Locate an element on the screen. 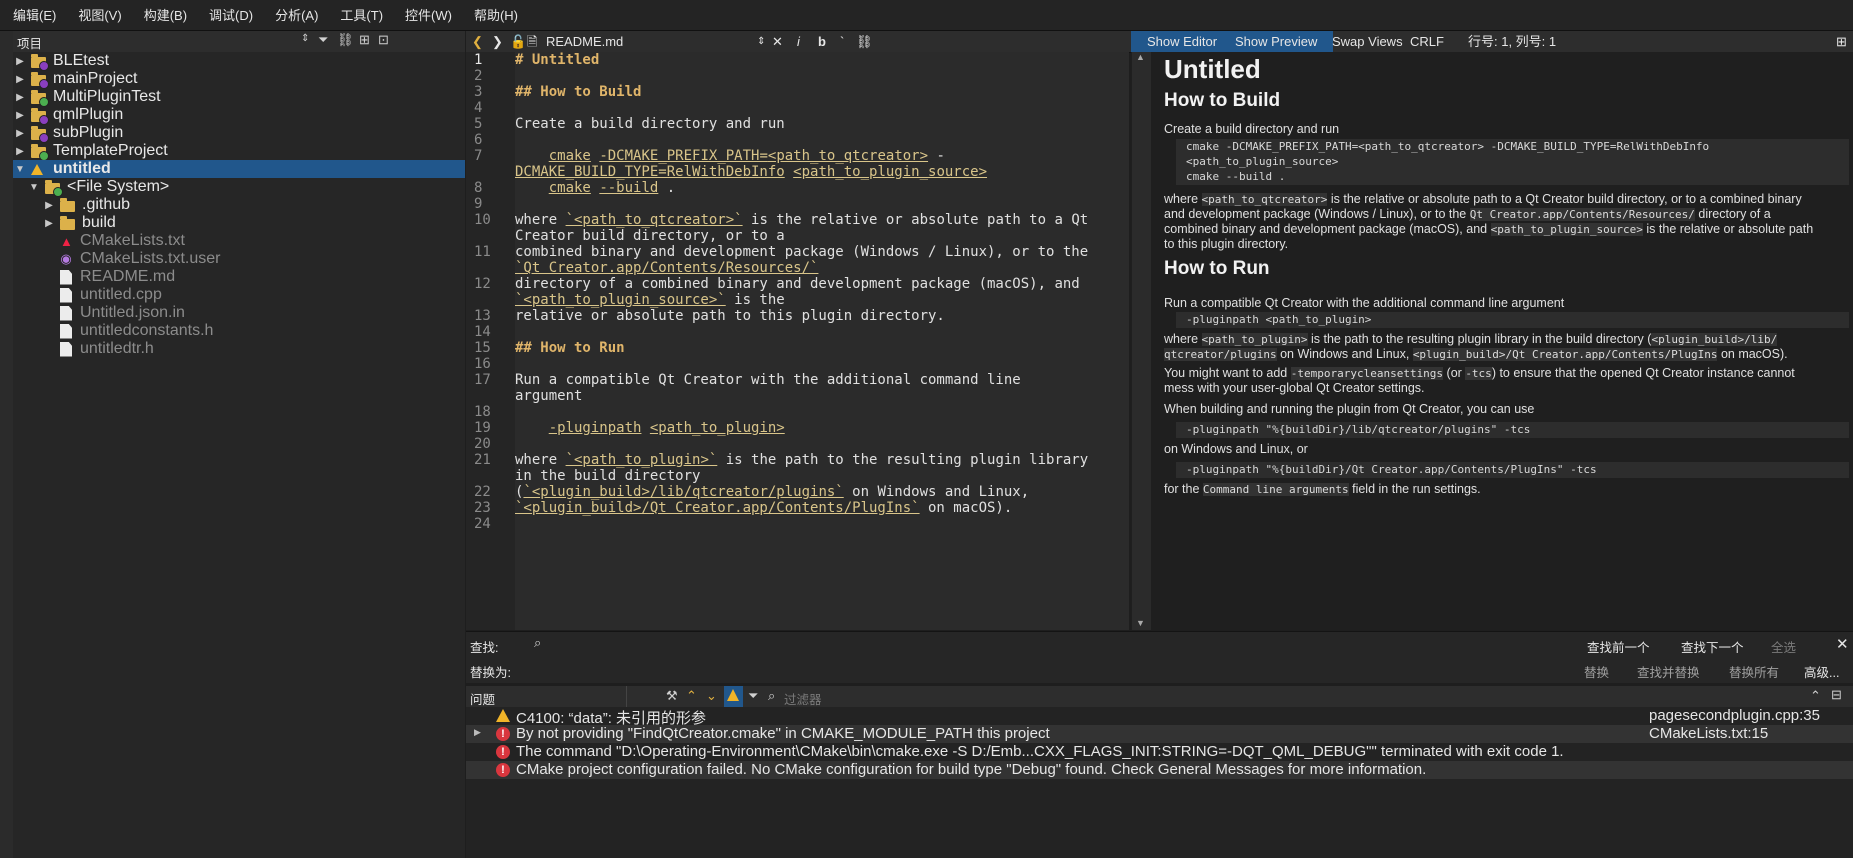 This screenshot has height=858, width=1853. issue-location: pagesecondplugin.cpp:35 is located at coordinates (1734, 715).